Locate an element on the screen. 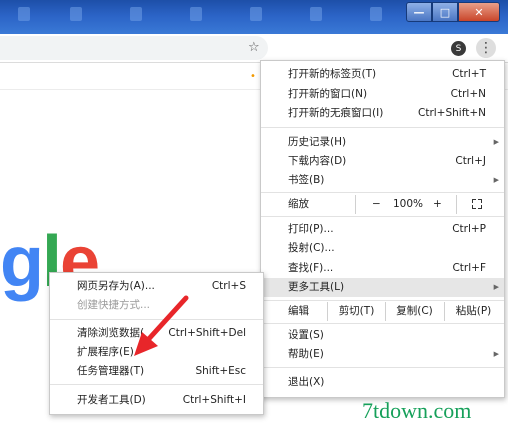 This screenshot has width=508, height=428. menu-item-exit: 退出(X) is located at coordinates (382, 382).